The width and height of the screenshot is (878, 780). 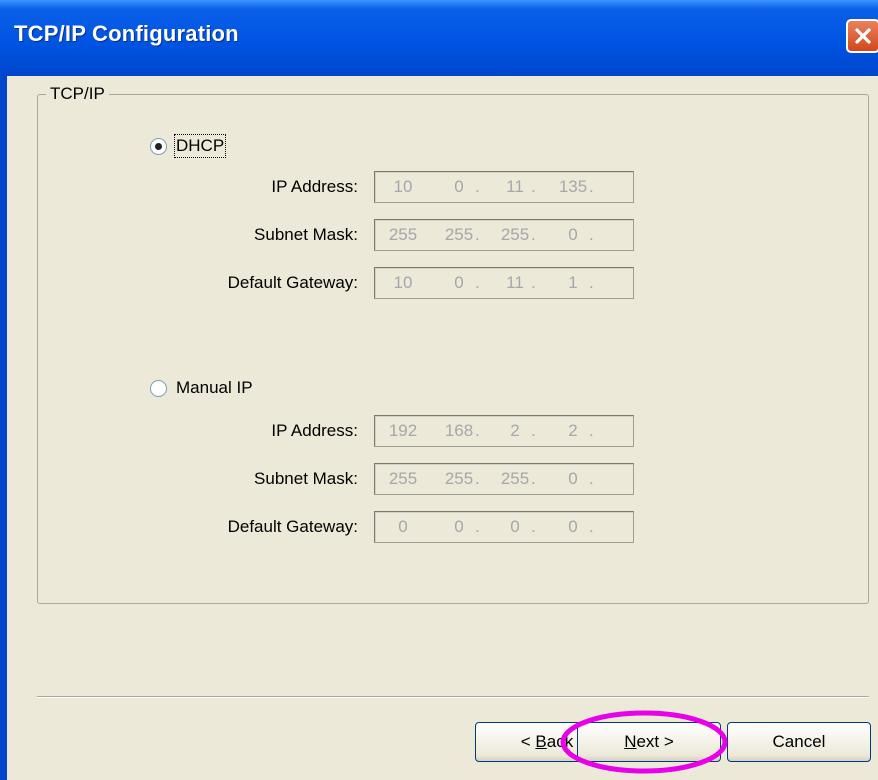 I want to click on dhcp-ip-input: 10. 0. 11. 135, so click(x=504, y=187).